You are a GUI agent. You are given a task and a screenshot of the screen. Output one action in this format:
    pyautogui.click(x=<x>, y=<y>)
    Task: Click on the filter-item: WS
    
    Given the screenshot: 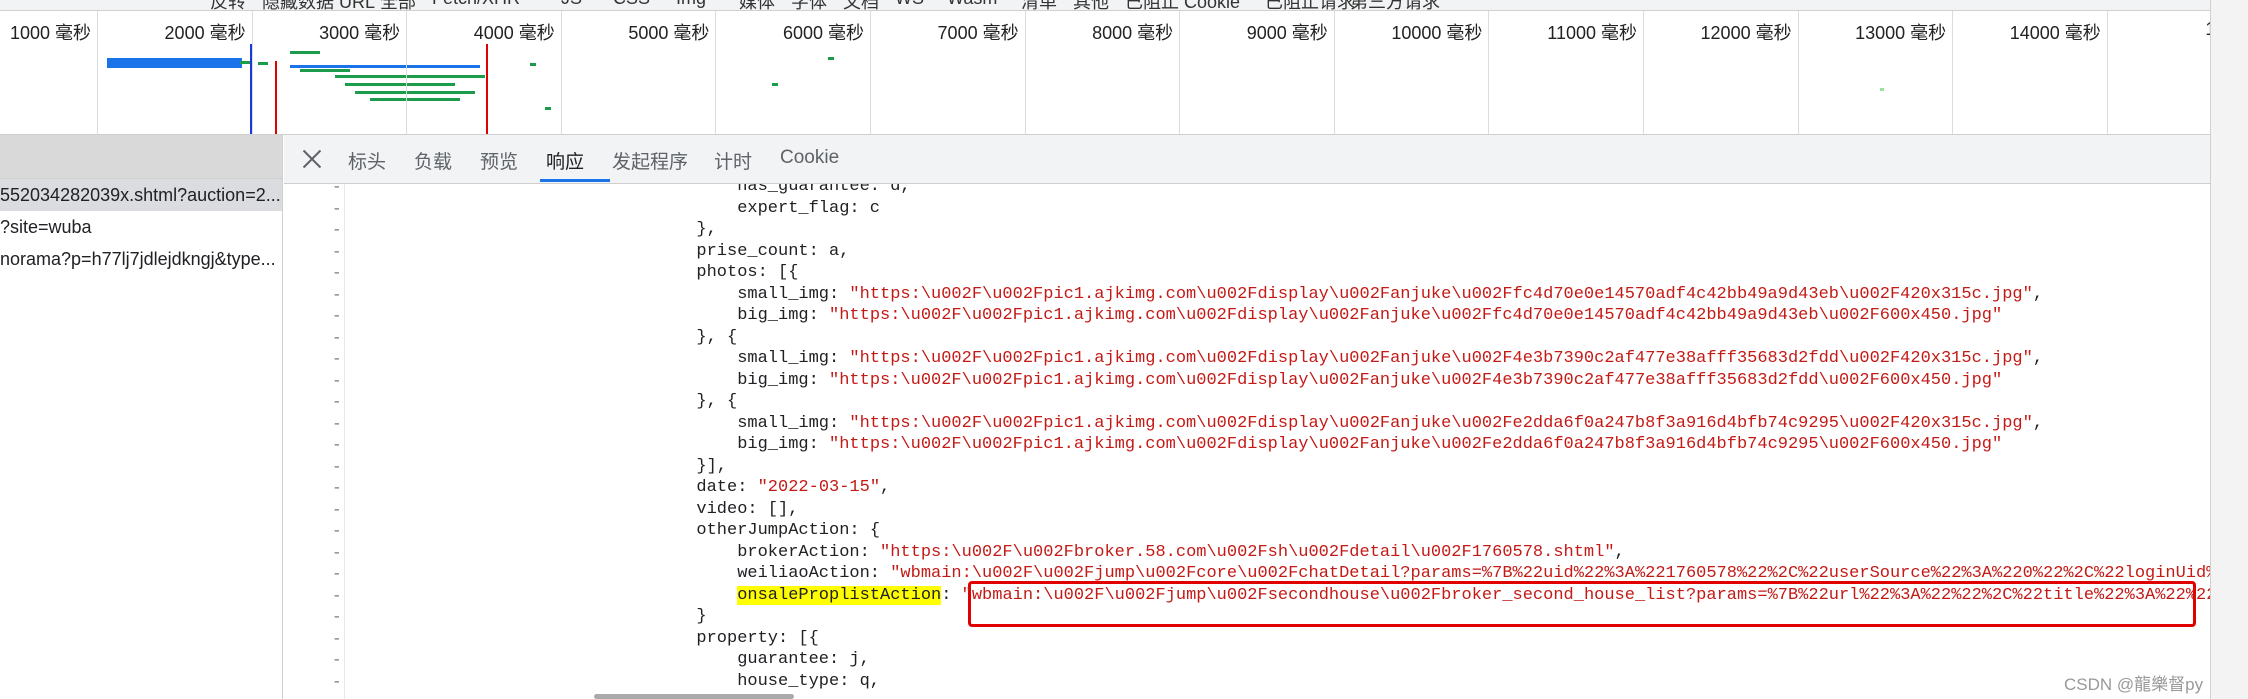 What is the action you would take?
    pyautogui.click(x=909, y=4)
    